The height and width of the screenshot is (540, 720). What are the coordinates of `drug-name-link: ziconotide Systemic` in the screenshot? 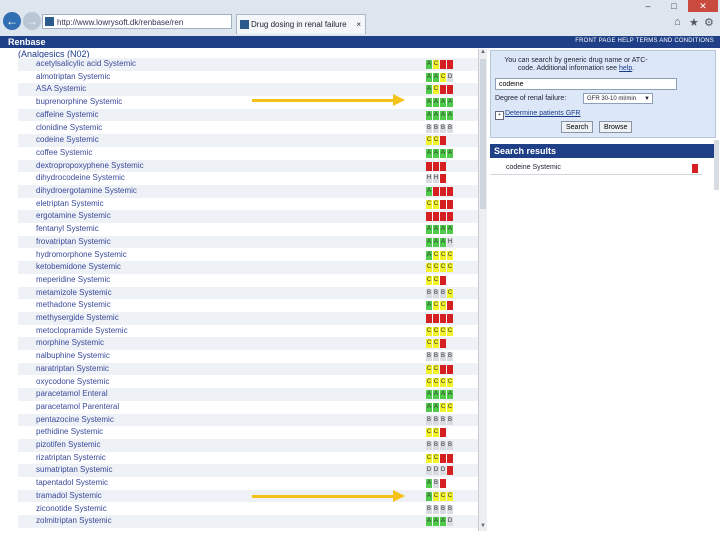 It's located at (71, 508).